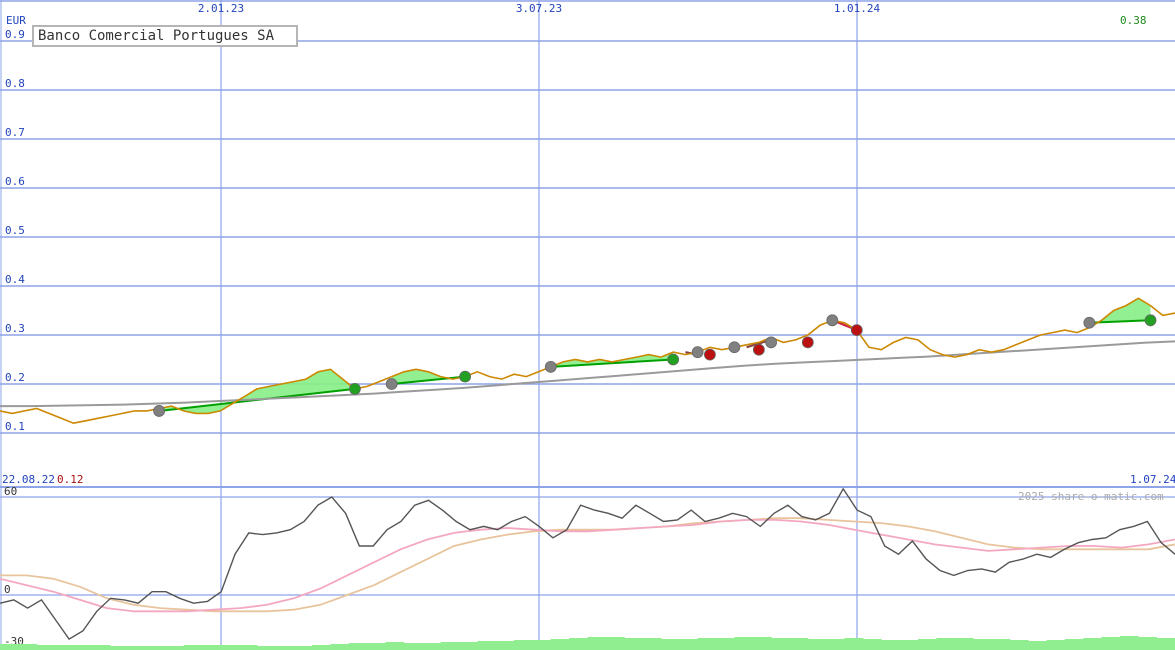 The height and width of the screenshot is (650, 1175). I want to click on last-value-label: 0.38, so click(1133, 20).